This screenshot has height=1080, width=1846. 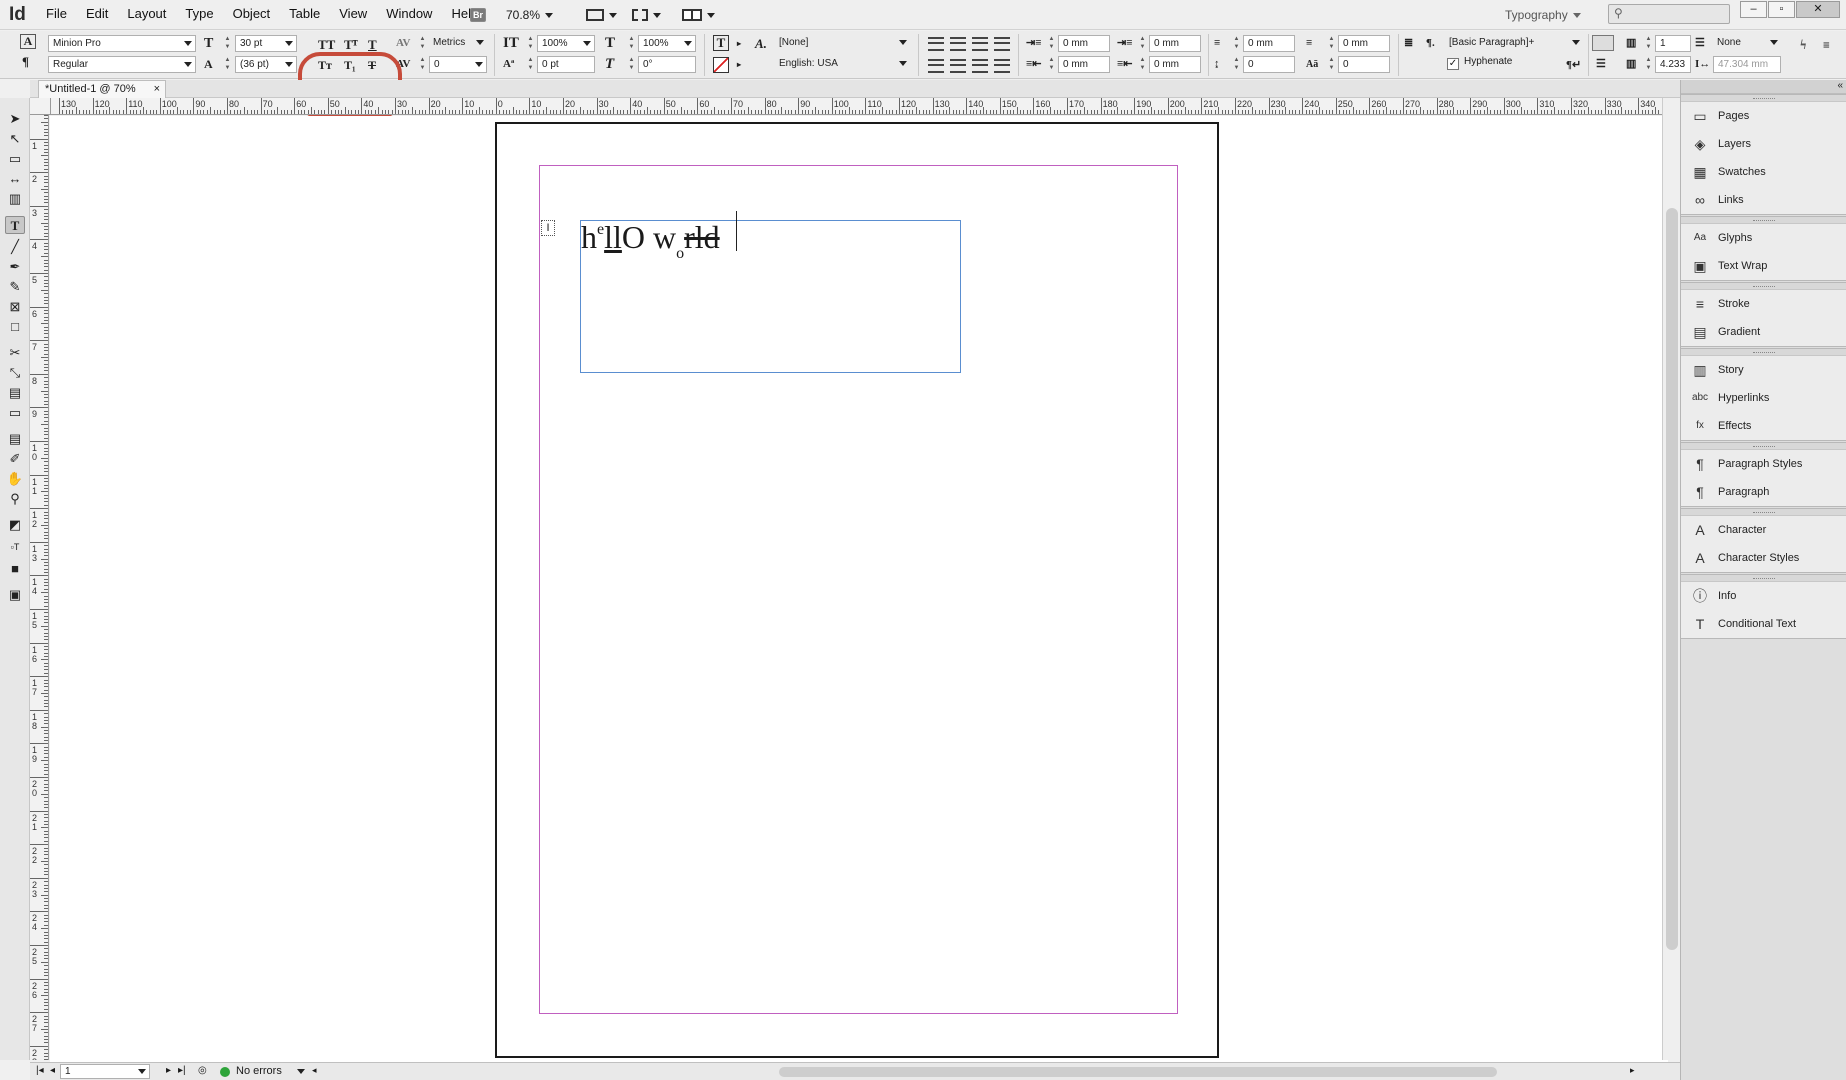 I want to click on zoom-tool-icon: ⚲, so click(x=15, y=499).